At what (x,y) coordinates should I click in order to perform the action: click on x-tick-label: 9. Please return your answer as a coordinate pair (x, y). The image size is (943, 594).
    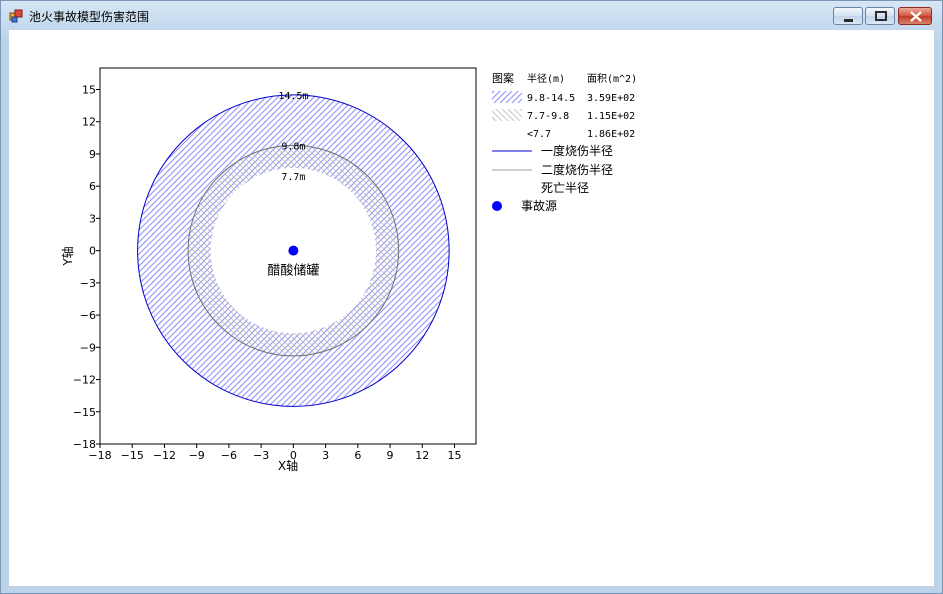
    Looking at the image, I should click on (390, 455).